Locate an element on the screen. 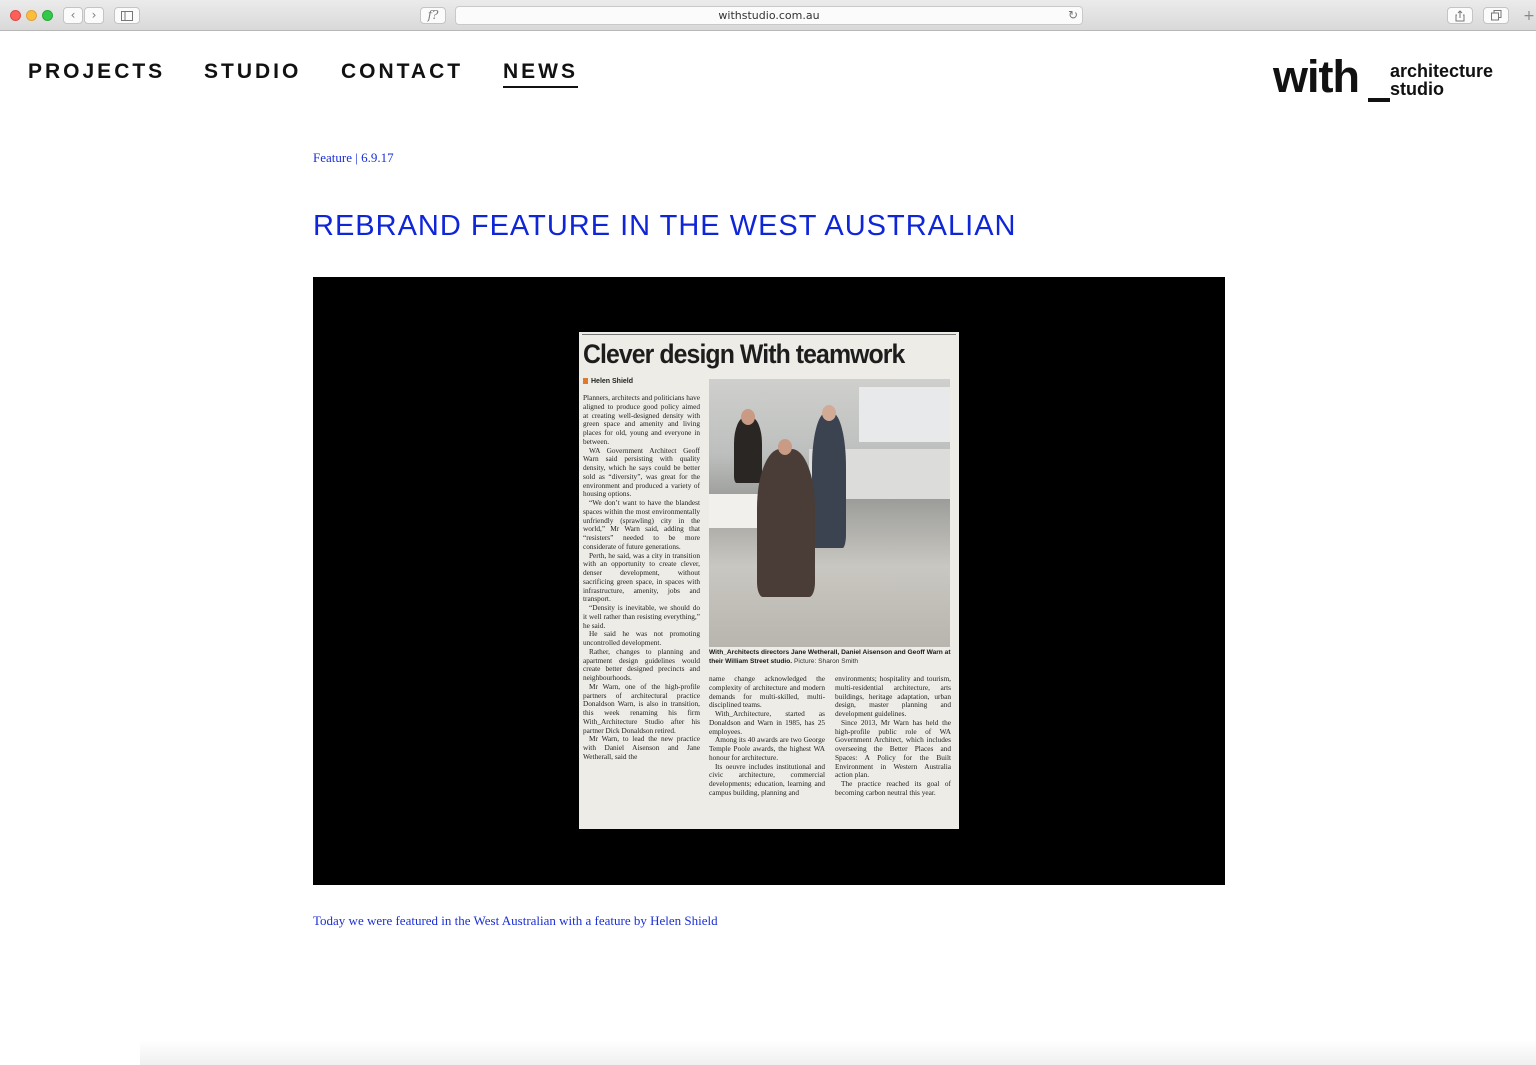 This screenshot has width=1536, height=1065. reload-icon: ↻ is located at coordinates (1073, 15).